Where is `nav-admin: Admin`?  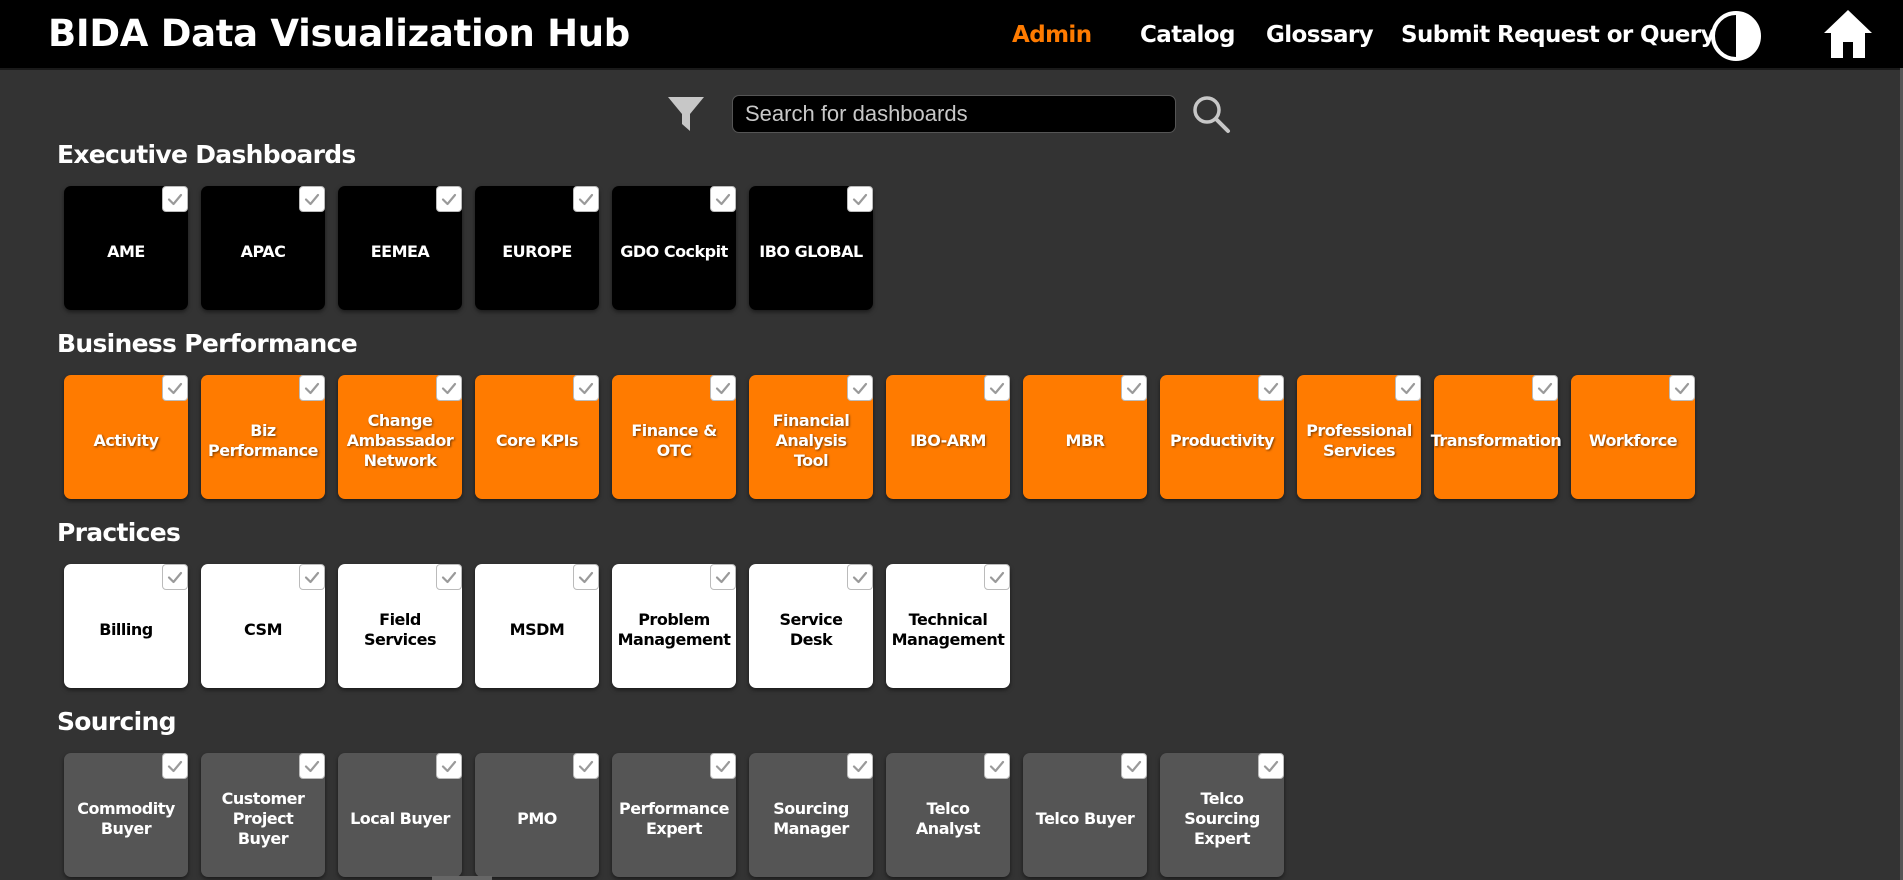 nav-admin: Admin is located at coordinates (1052, 35).